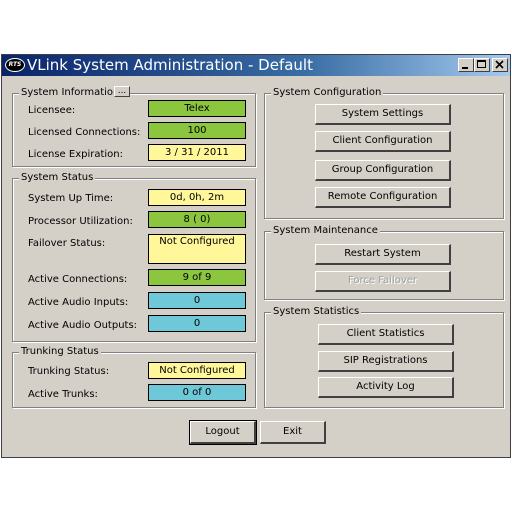  What do you see at coordinates (223, 432) in the screenshot?
I see `logout-button: Logout` at bounding box center [223, 432].